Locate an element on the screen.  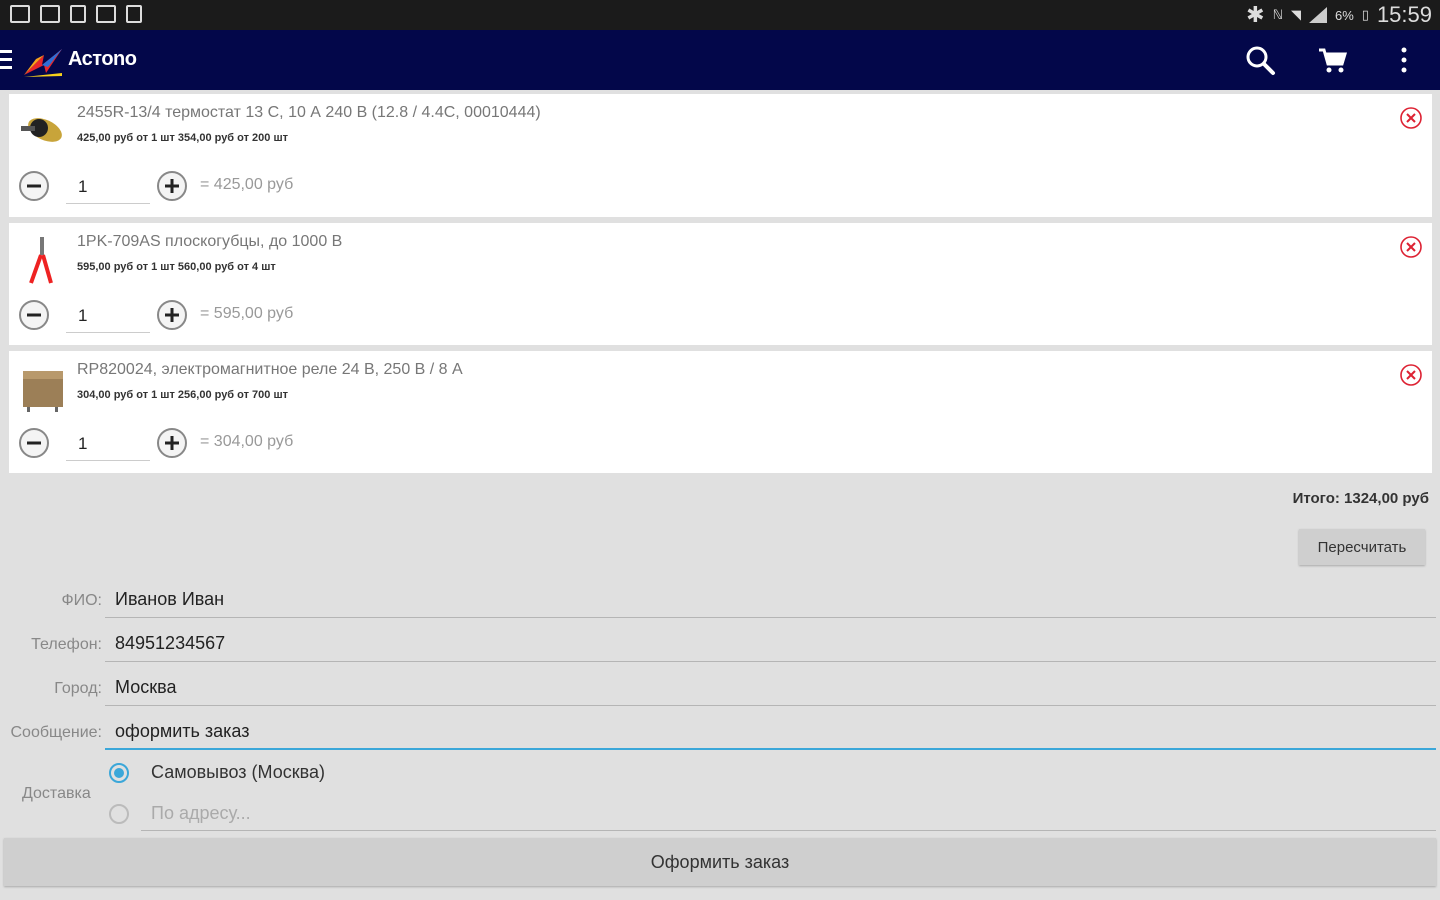
battery-percent: 6% is located at coordinates (1344, 15).